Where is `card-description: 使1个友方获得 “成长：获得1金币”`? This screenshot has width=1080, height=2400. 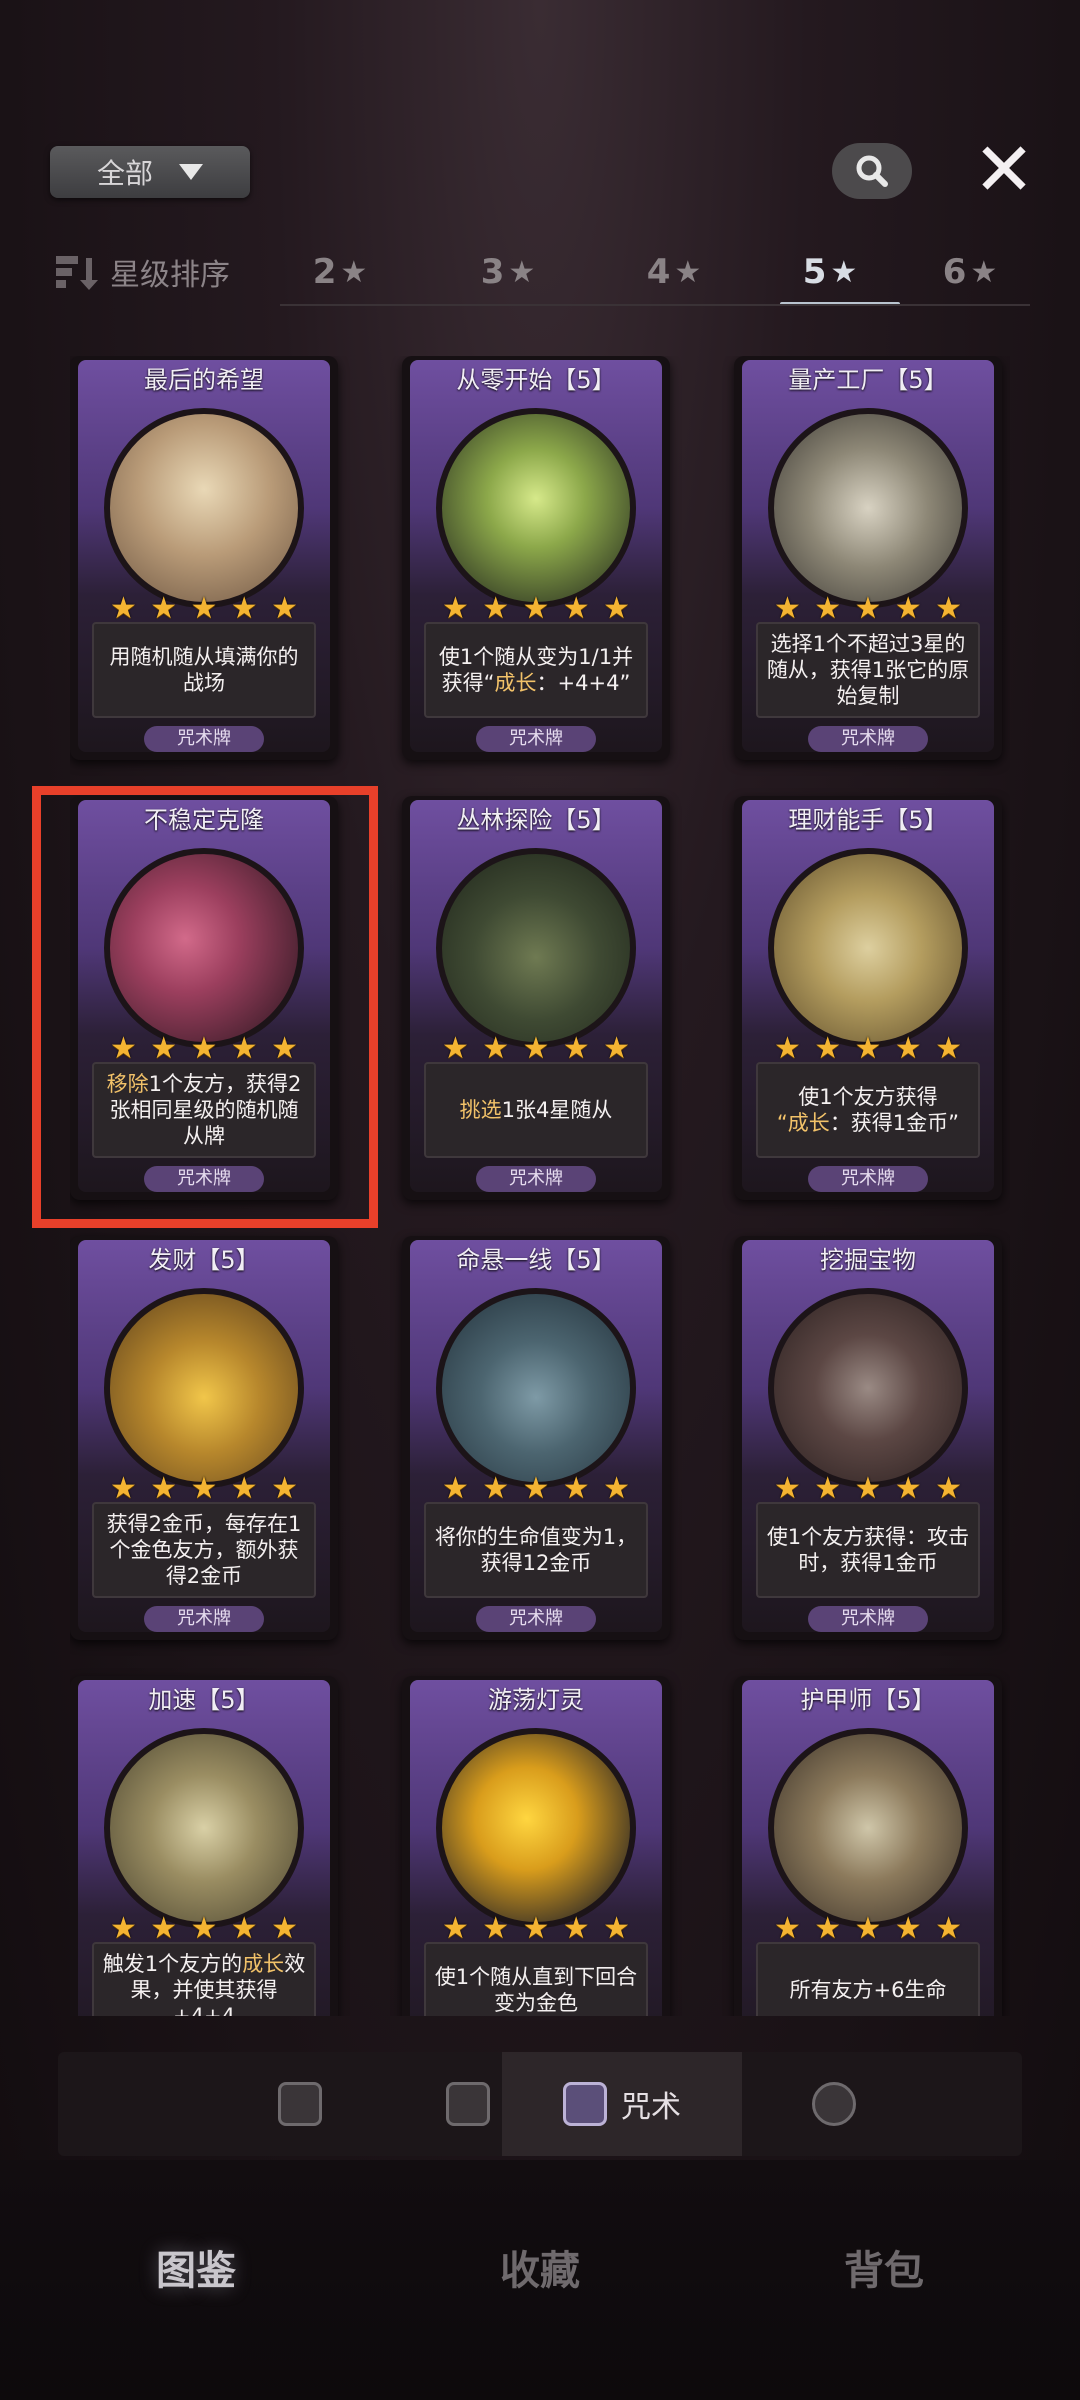 card-description: 使1个友方获得 “成长：获得1金币” is located at coordinates (868, 1110).